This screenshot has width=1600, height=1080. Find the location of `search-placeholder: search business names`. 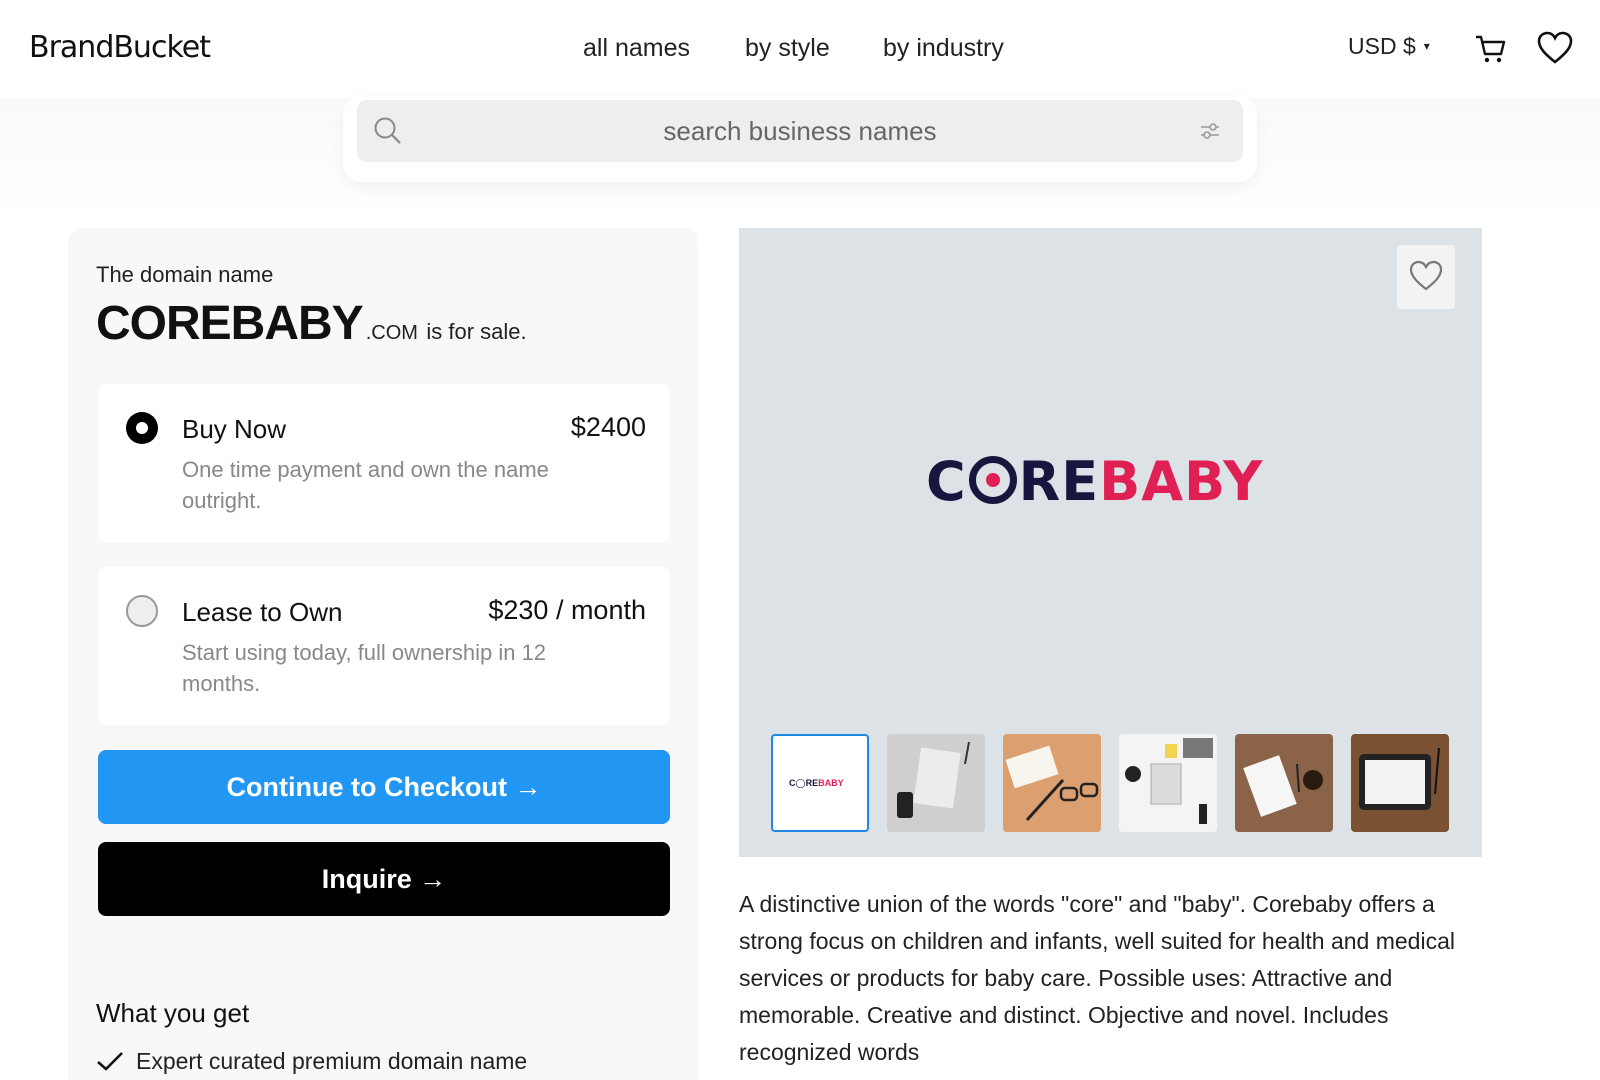

search-placeholder: search business names is located at coordinates (800, 131).